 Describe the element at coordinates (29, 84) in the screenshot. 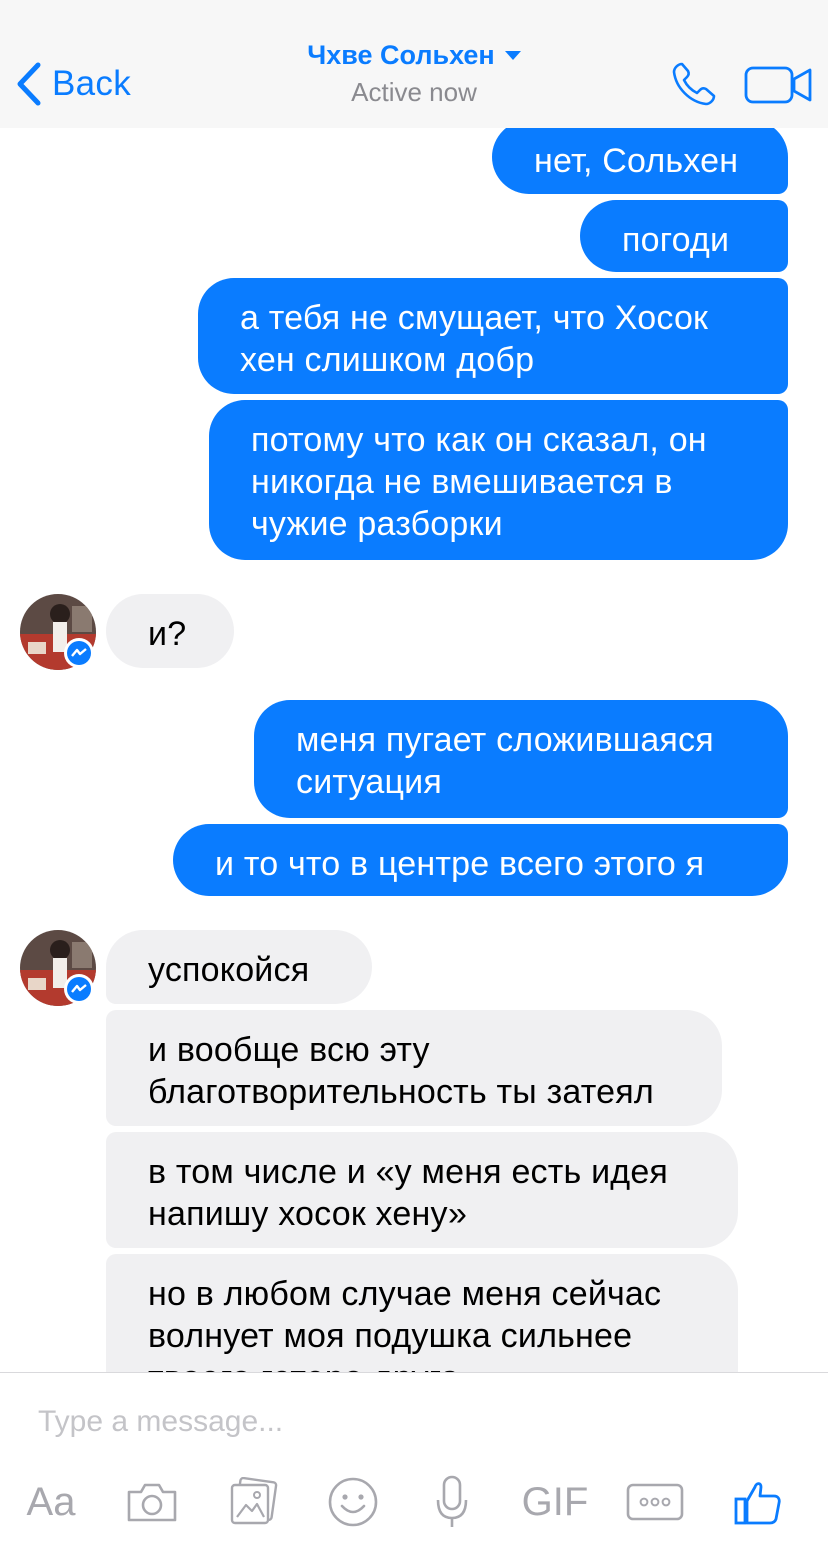

I see `chevron-left-icon` at that location.